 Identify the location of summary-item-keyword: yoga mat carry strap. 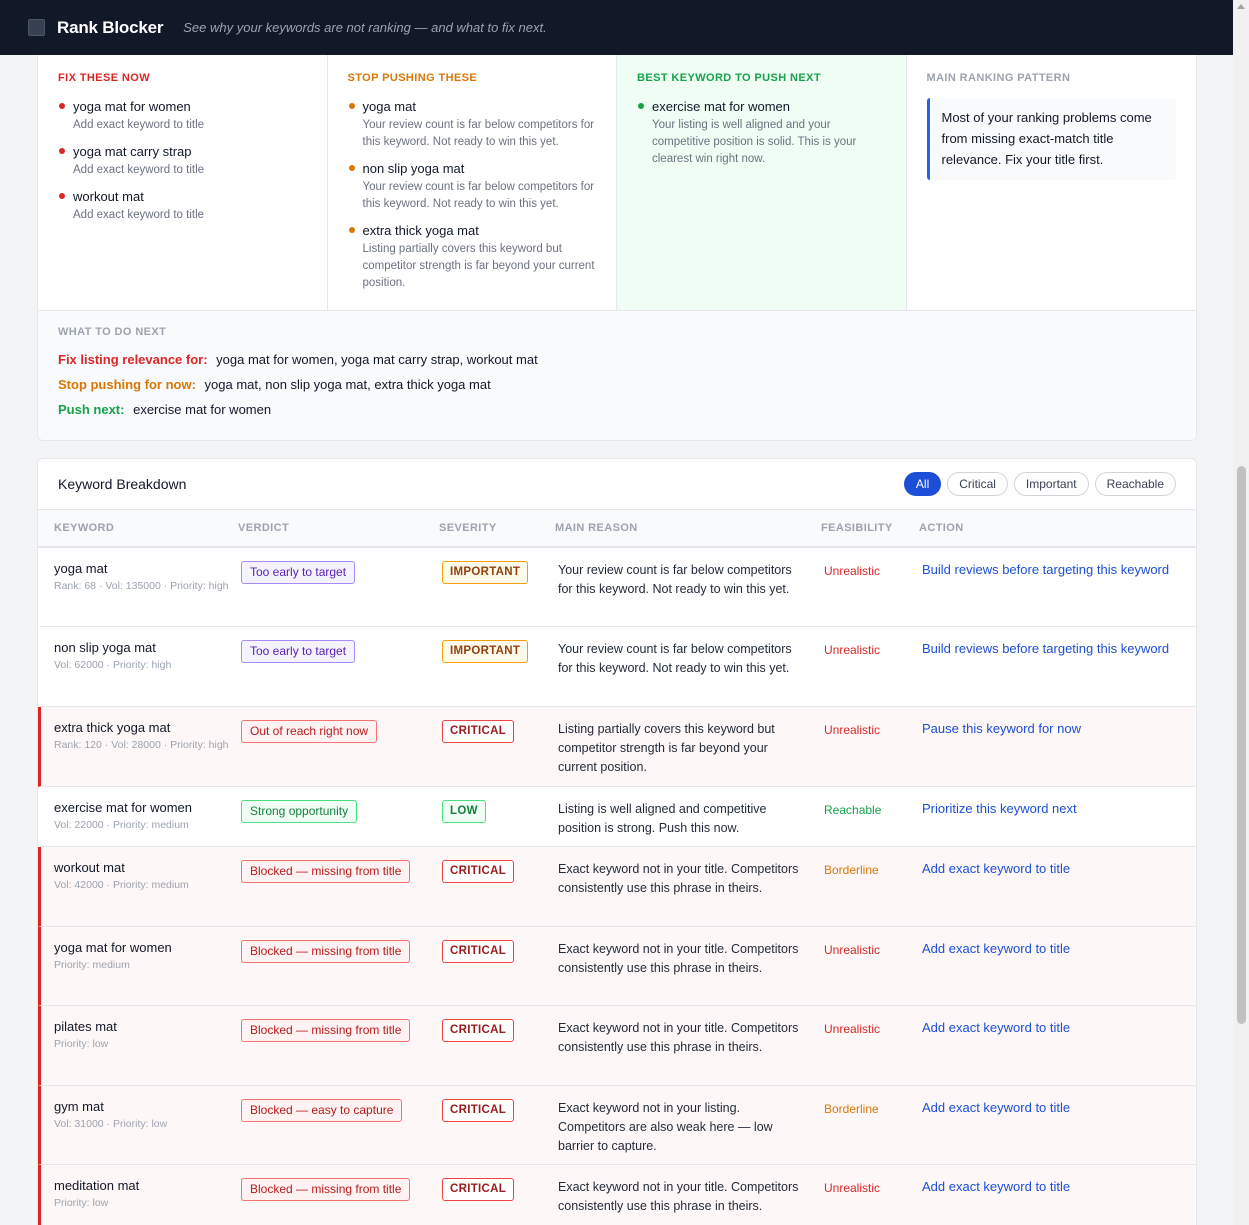
(132, 151).